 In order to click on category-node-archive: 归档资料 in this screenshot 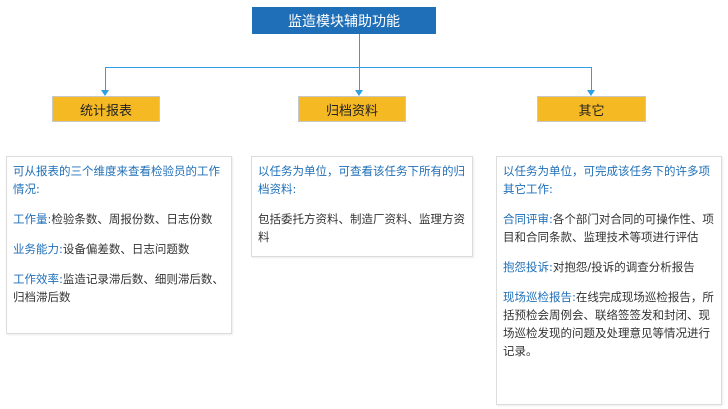, I will do `click(352, 109)`.